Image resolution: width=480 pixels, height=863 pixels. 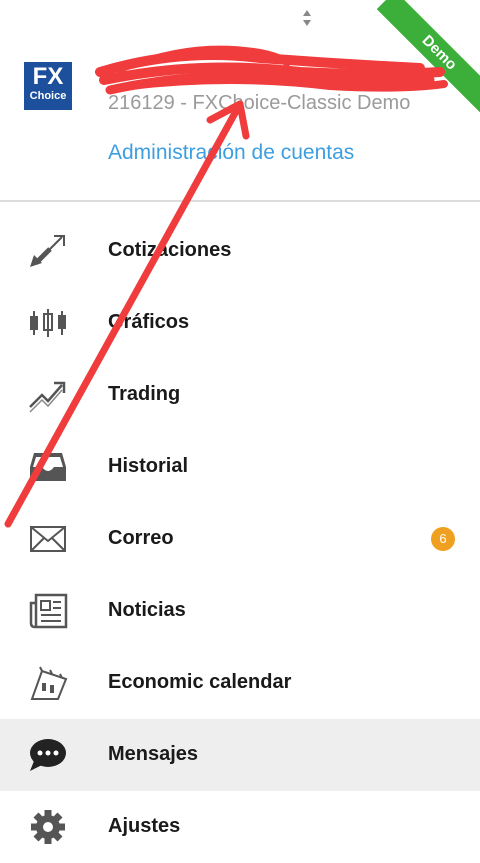 I want to click on menu-item-cotizaciones: Cotizaciones, so click(x=240, y=251).